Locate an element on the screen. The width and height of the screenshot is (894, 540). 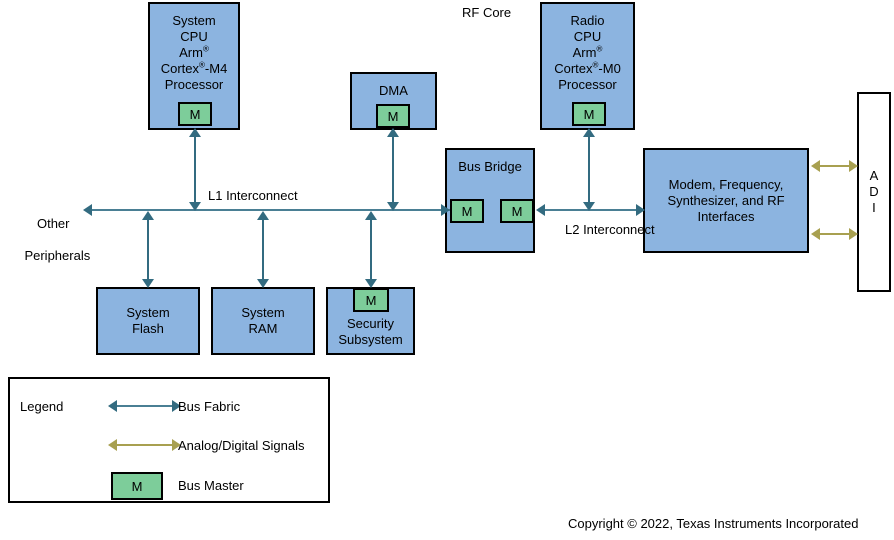
adi-line3: I is located at coordinates (874, 207).